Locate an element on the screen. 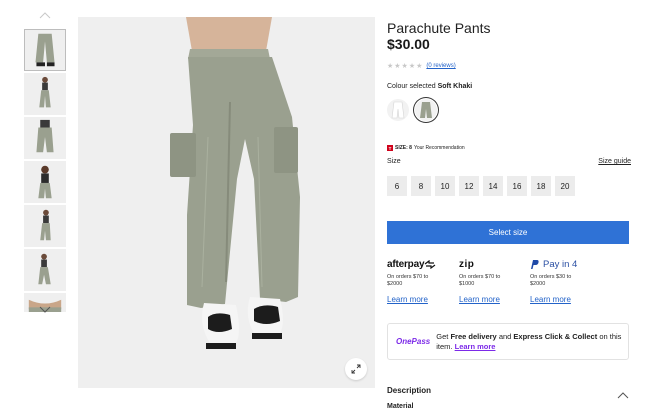 This screenshot has width=650, height=411. thumbnail-side is located at coordinates (45, 226).